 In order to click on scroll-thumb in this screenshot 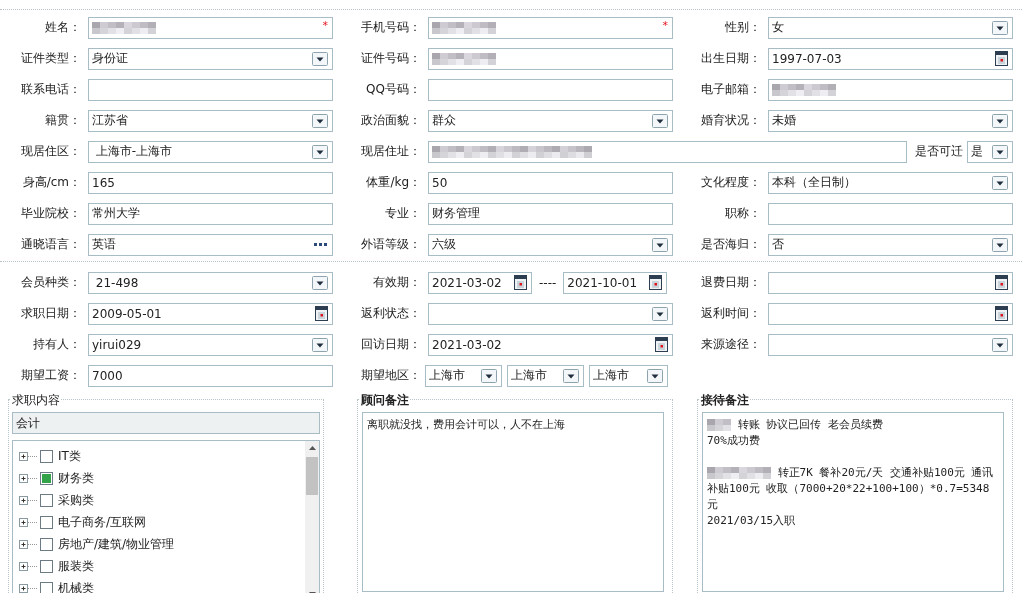, I will do `click(312, 476)`.